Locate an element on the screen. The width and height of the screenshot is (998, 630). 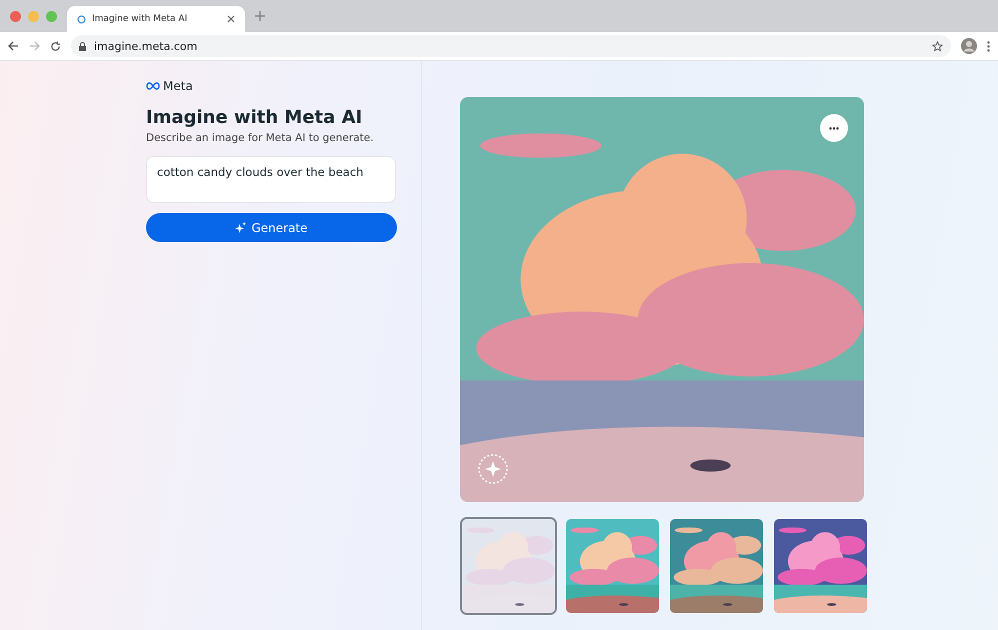
menu-icon is located at coordinates (988, 46).